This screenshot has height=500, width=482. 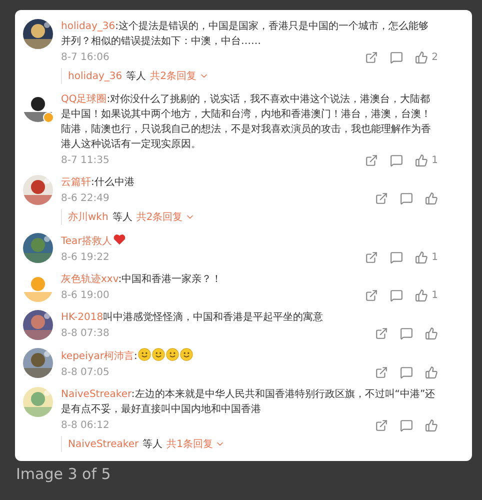 I want to click on comment-time: 8-6 19:22, so click(x=85, y=257).